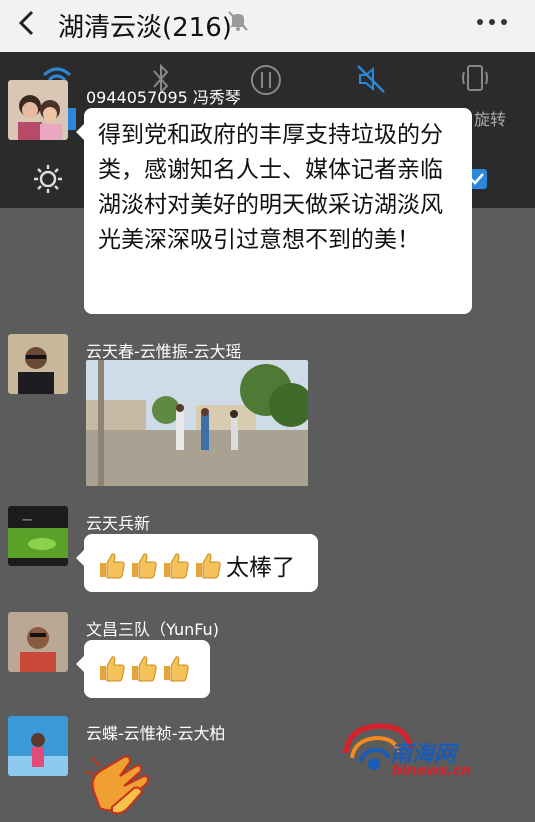 This screenshot has height=822, width=535. I want to click on thumbs-row: 太棒了, so click(196, 565).